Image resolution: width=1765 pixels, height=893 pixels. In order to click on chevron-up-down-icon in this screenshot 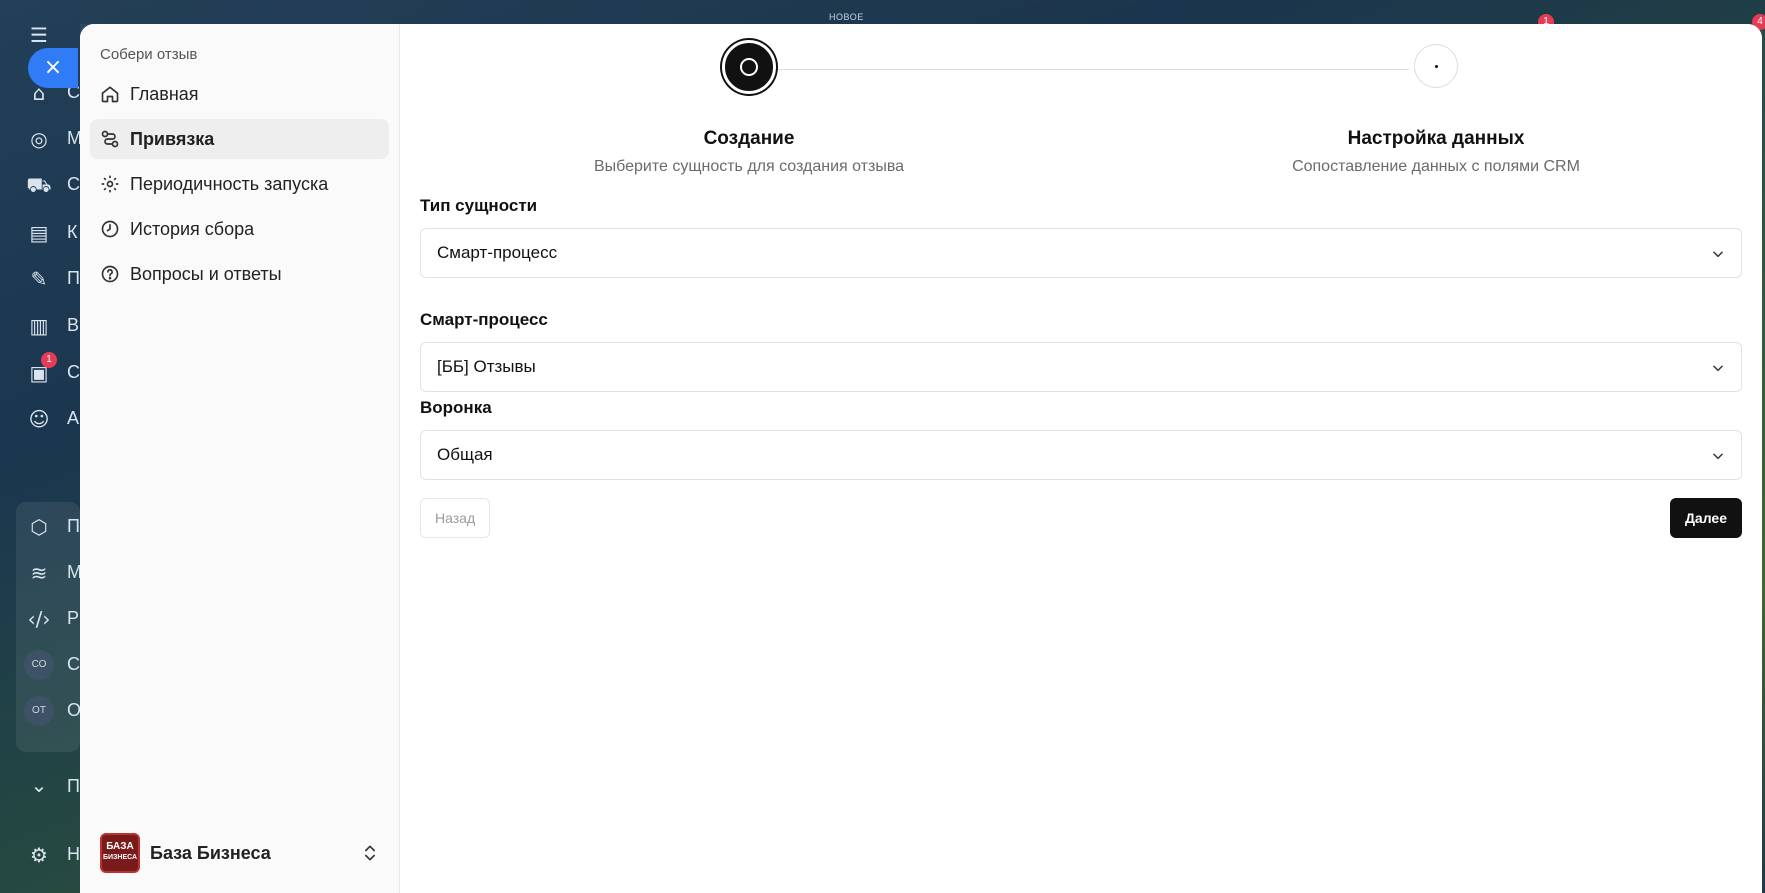, I will do `click(370, 853)`.